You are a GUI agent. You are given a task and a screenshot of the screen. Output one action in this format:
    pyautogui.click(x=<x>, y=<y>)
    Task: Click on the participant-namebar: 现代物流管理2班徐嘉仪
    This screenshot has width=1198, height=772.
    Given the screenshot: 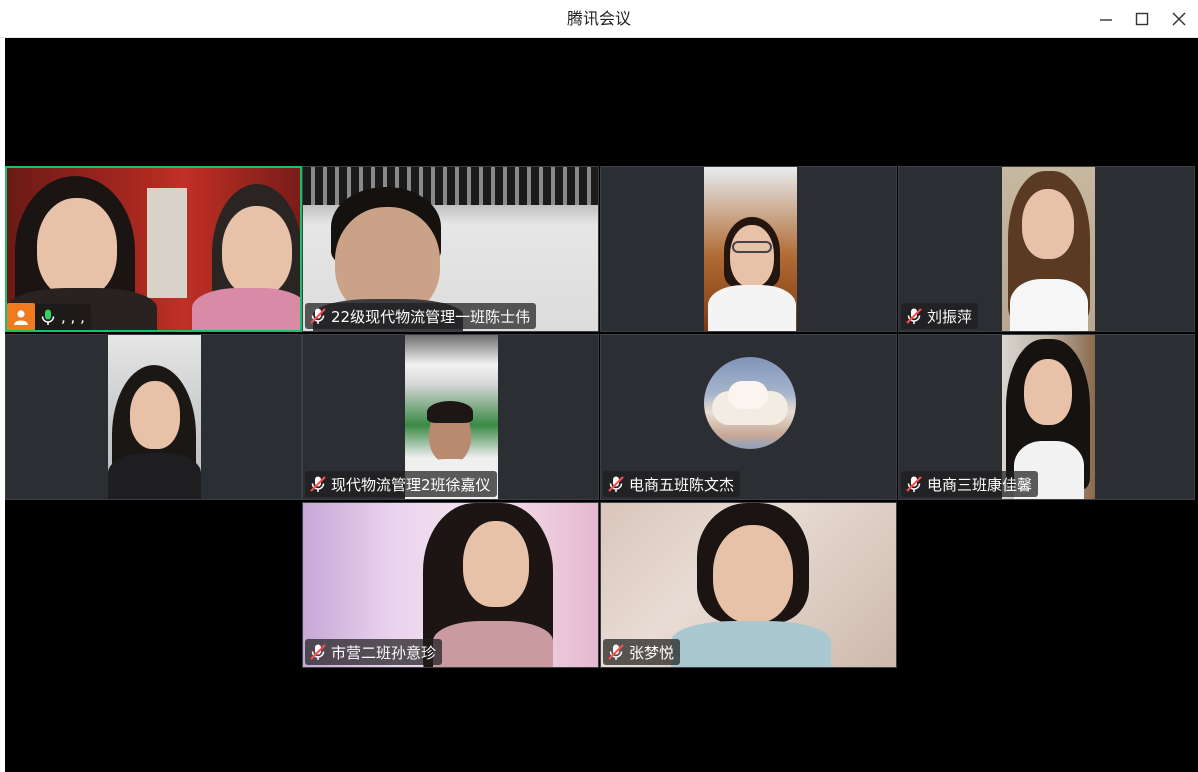 What is the action you would take?
    pyautogui.click(x=401, y=484)
    